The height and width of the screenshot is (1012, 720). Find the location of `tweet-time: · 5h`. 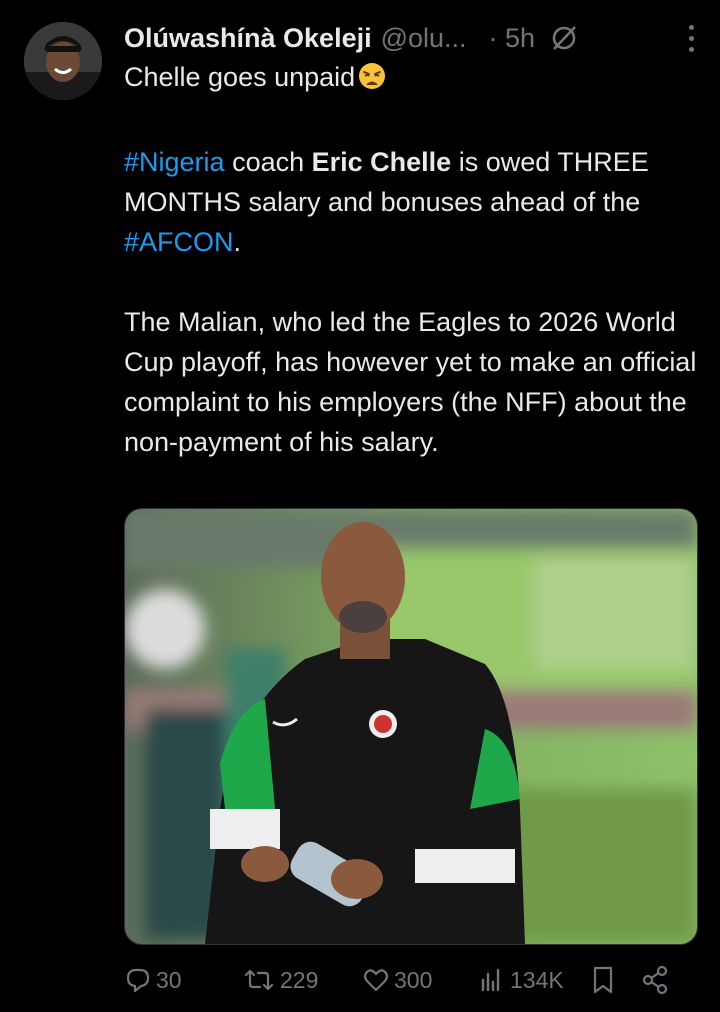

tweet-time: · 5h is located at coordinates (512, 38).